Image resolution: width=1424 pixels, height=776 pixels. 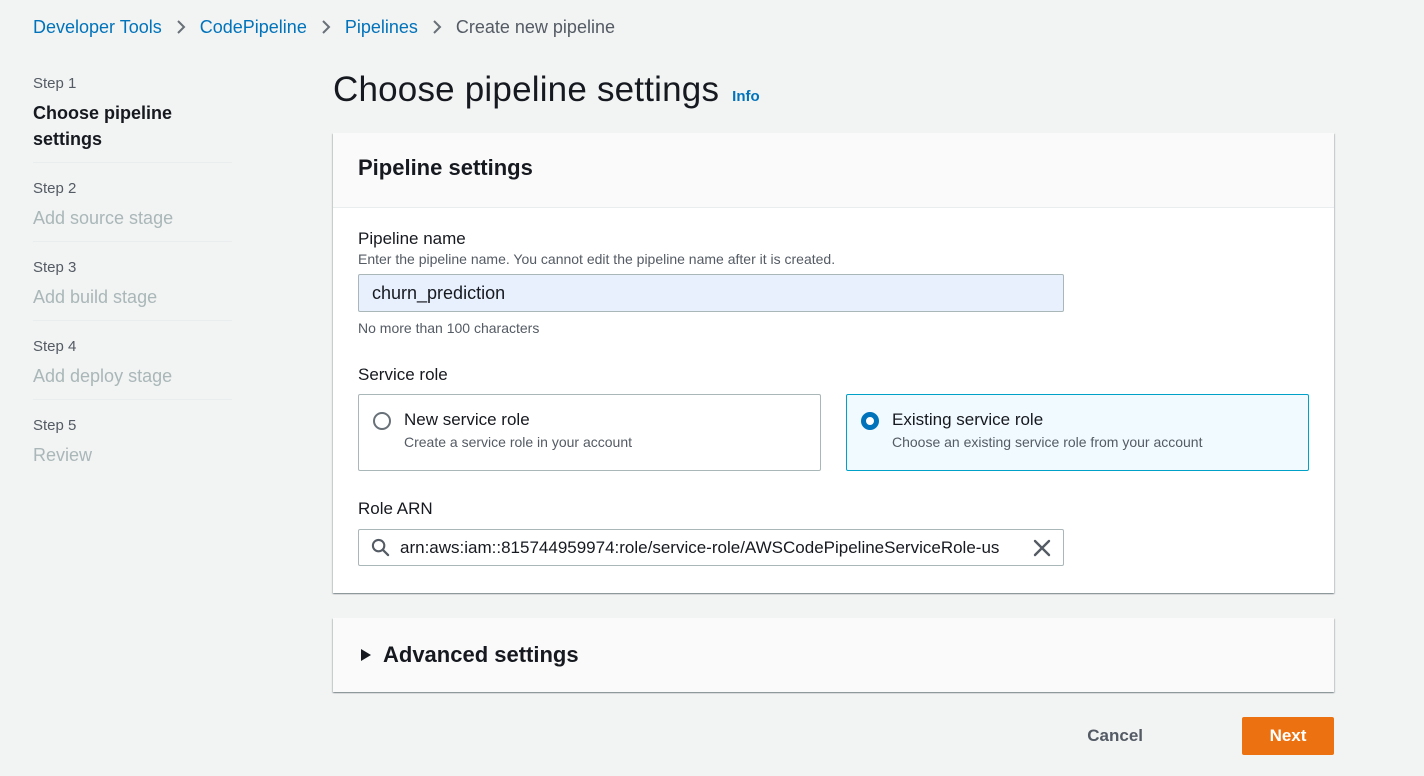 What do you see at coordinates (55, 267) in the screenshot?
I see `step-number: Step 3` at bounding box center [55, 267].